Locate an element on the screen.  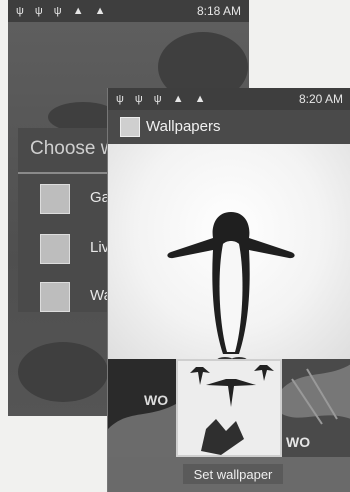
wallpaper-thumbnail-3: WO is located at coordinates (316, 408).